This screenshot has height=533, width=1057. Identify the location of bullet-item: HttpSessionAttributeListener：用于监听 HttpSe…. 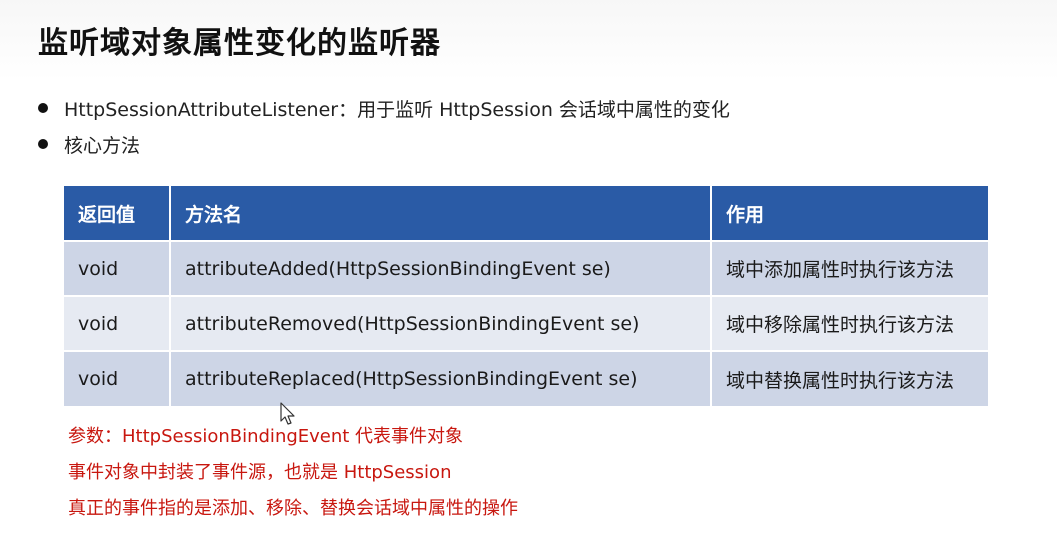
(384, 108).